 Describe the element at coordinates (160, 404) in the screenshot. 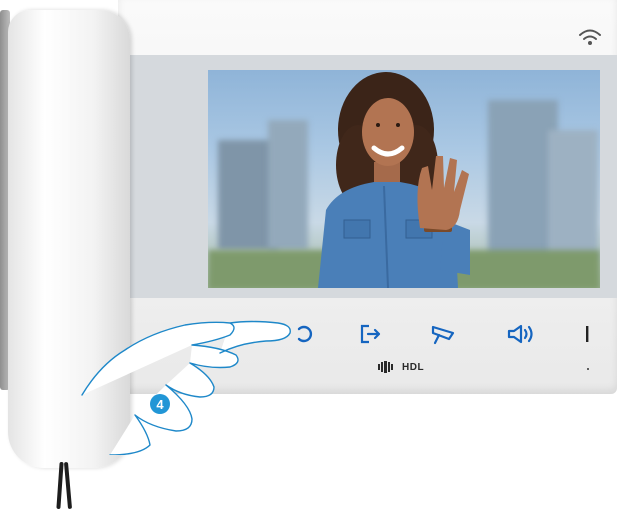

I see `step-number-badge: 4` at that location.